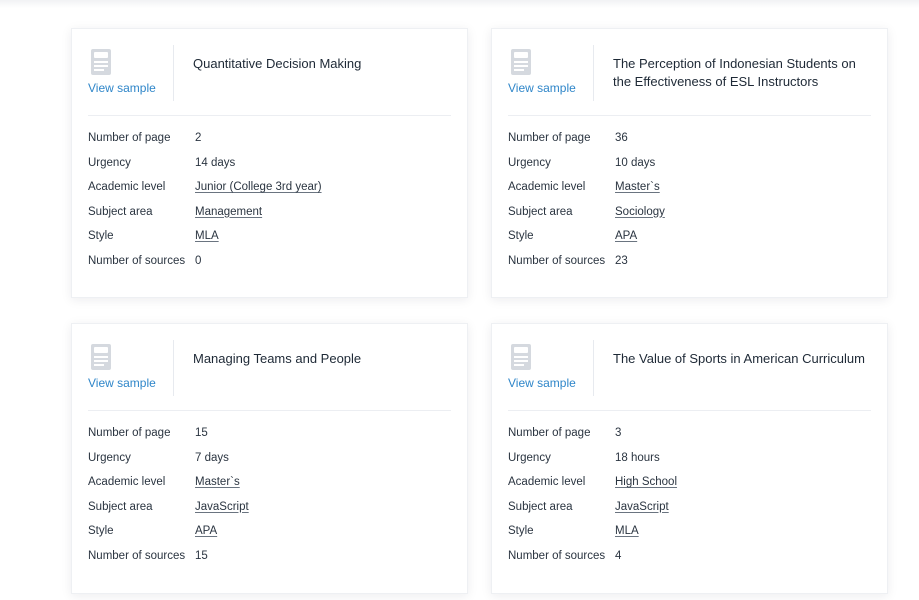 Image resolution: width=919 pixels, height=600 pixels. Describe the element at coordinates (618, 433) in the screenshot. I see `detail-value: 3` at that location.